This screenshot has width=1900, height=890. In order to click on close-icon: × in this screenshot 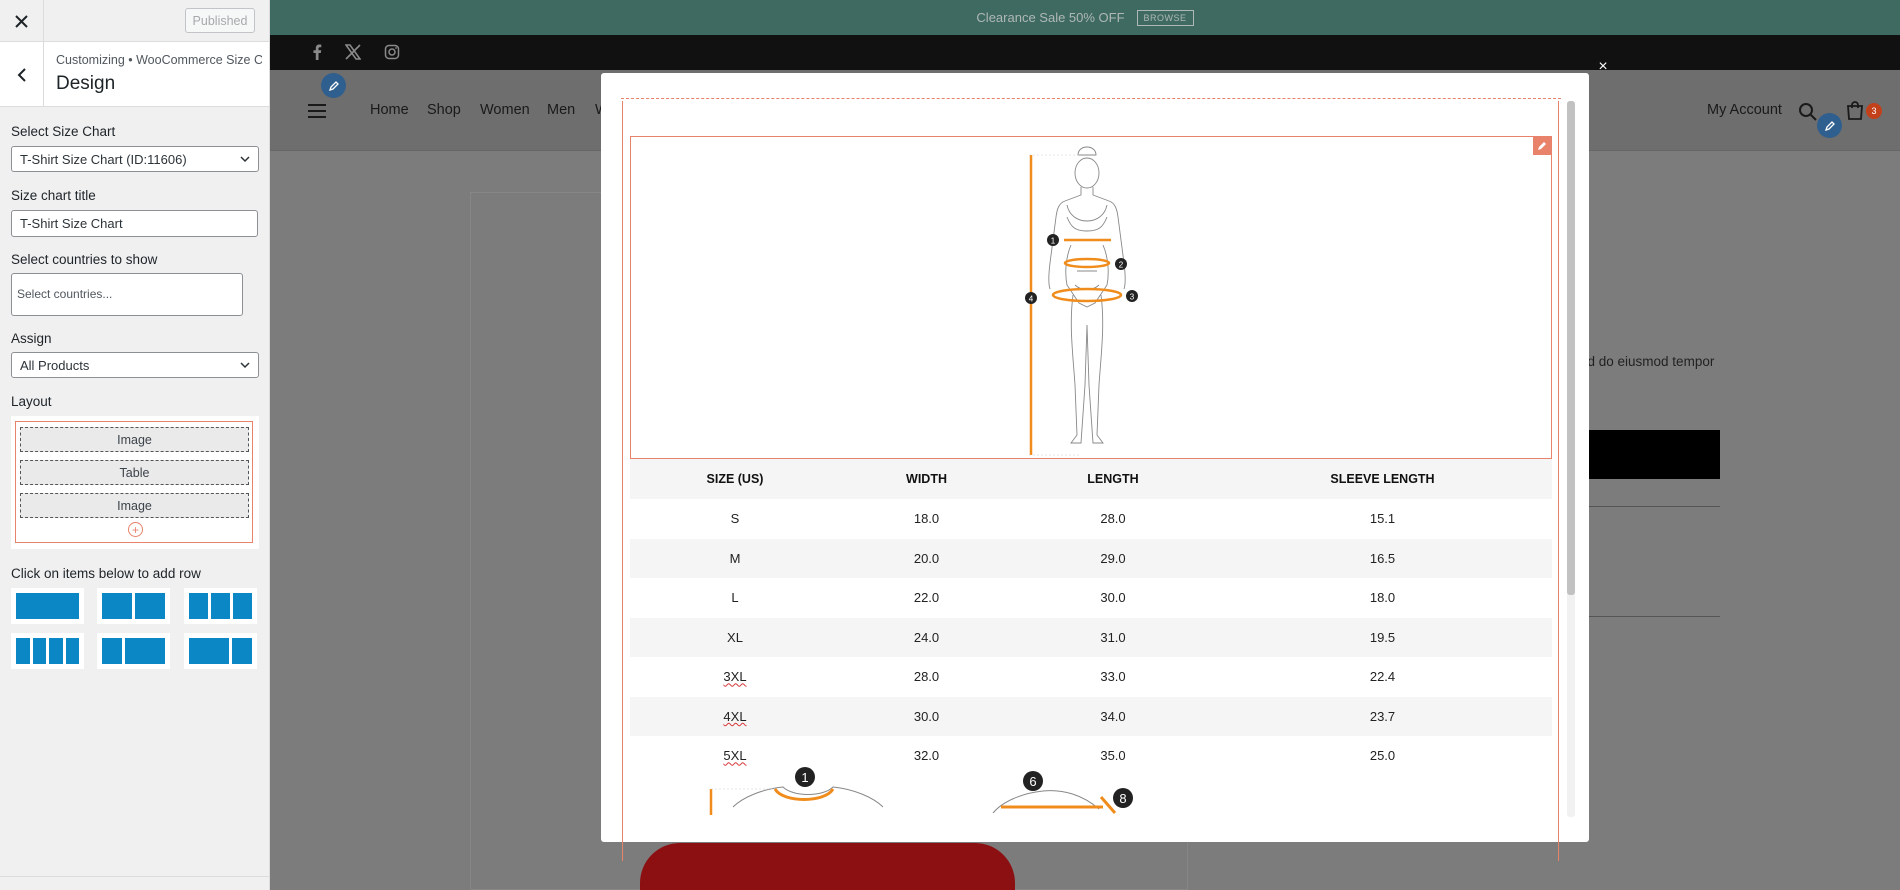, I will do `click(1603, 67)`.